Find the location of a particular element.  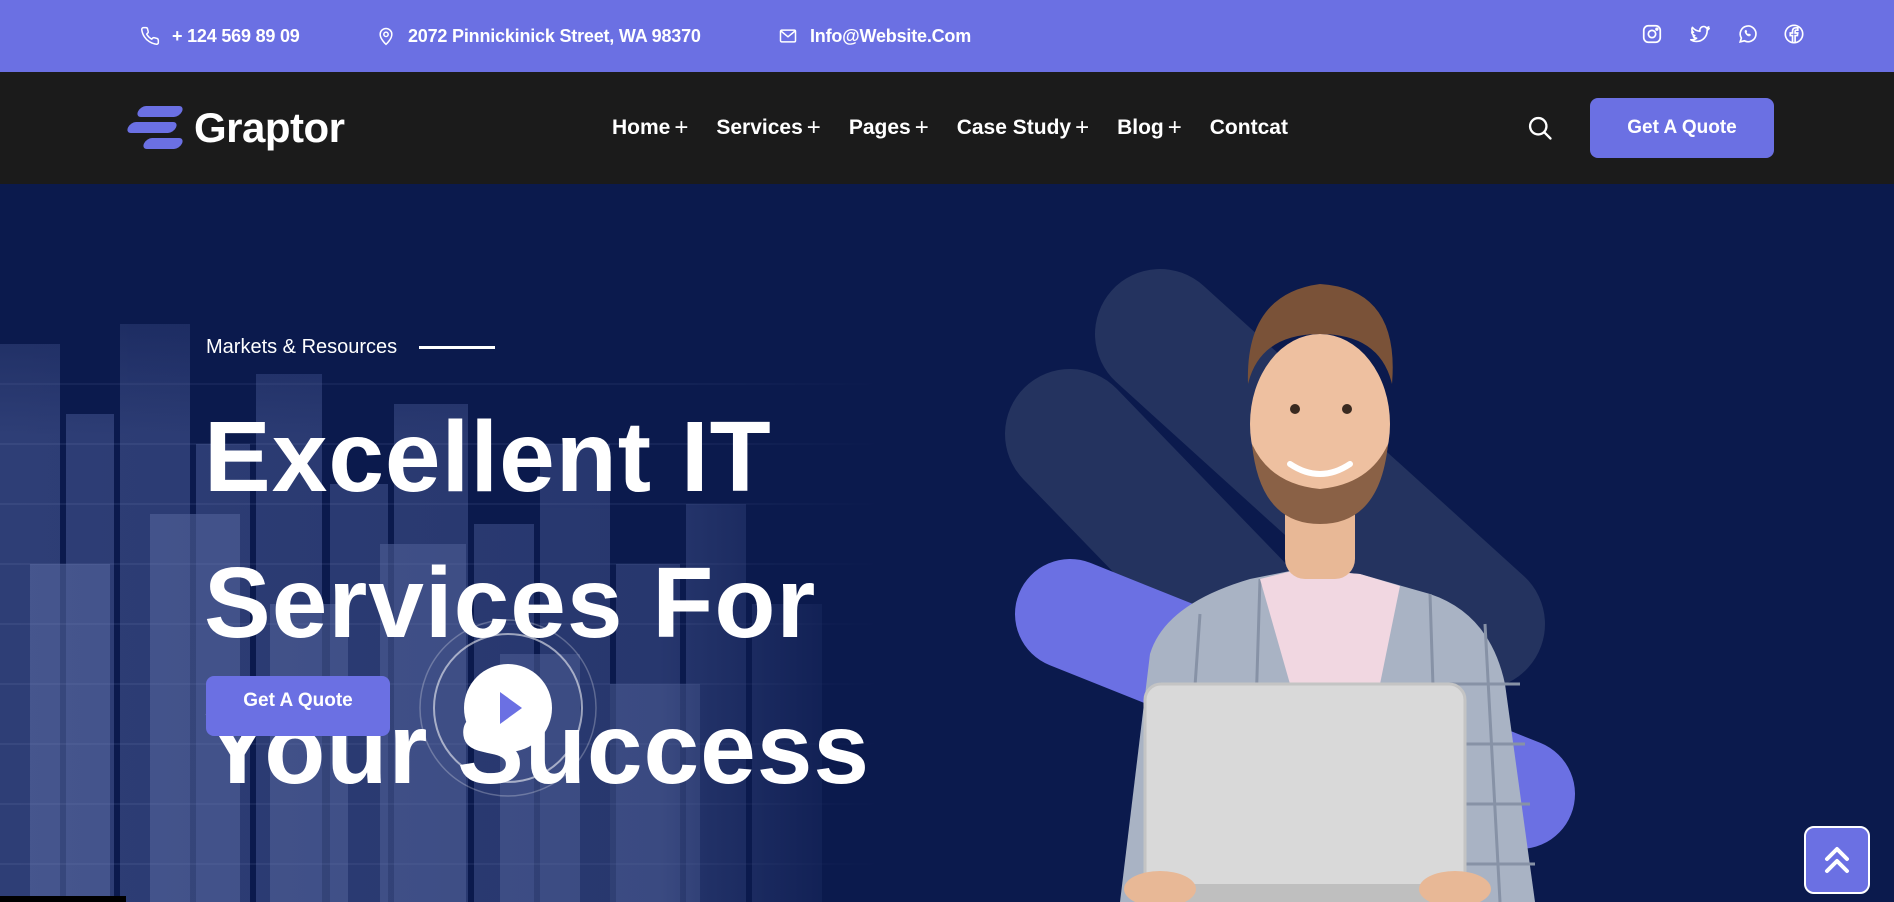

scroll-to-top-button is located at coordinates (1837, 860).